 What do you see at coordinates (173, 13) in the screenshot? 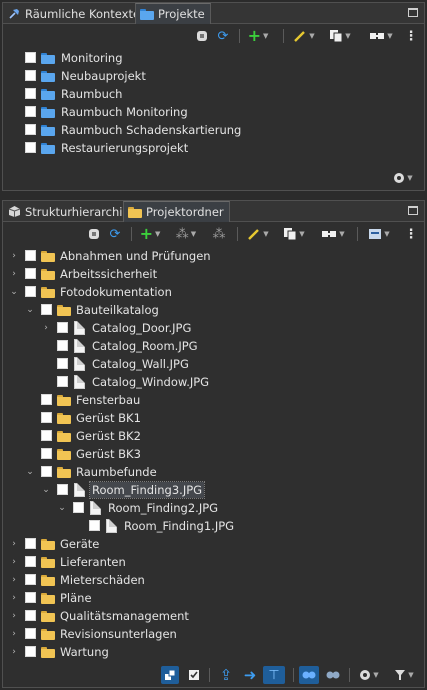
I see `tab-projekte: Projekte` at bounding box center [173, 13].